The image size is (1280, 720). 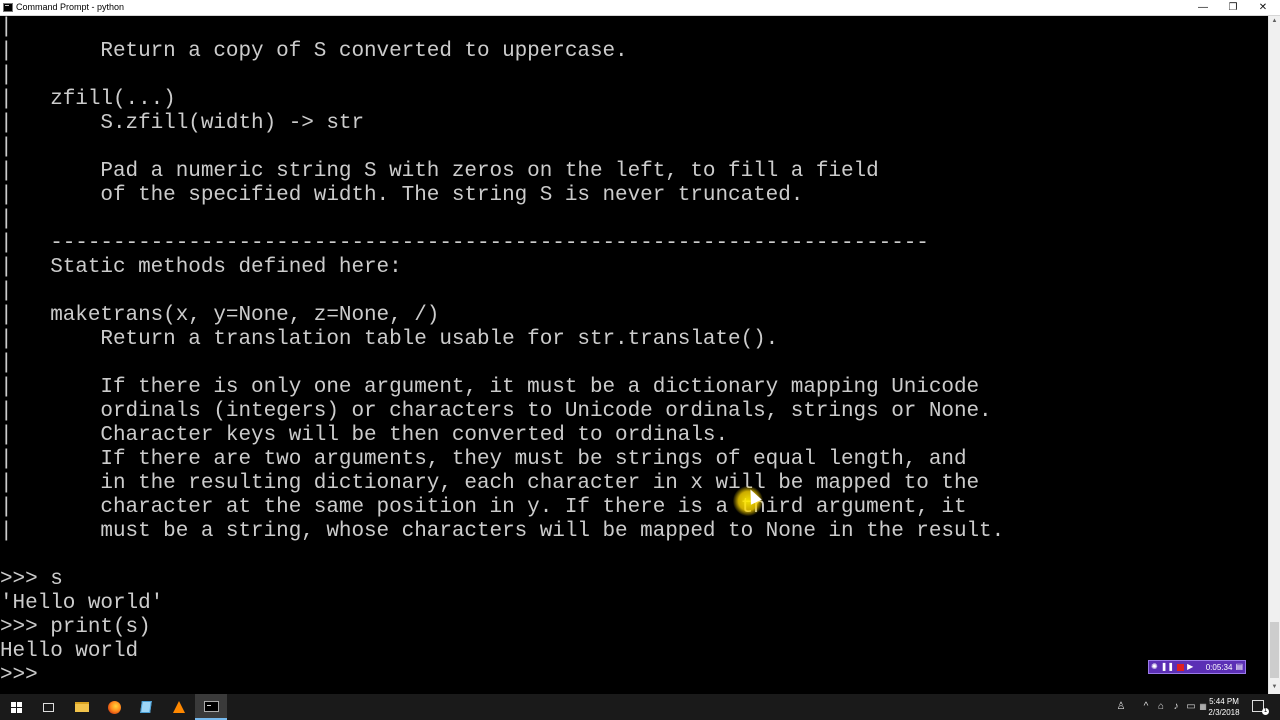 I want to click on recorder-logo-icon: ✺, so click(x=1154, y=666).